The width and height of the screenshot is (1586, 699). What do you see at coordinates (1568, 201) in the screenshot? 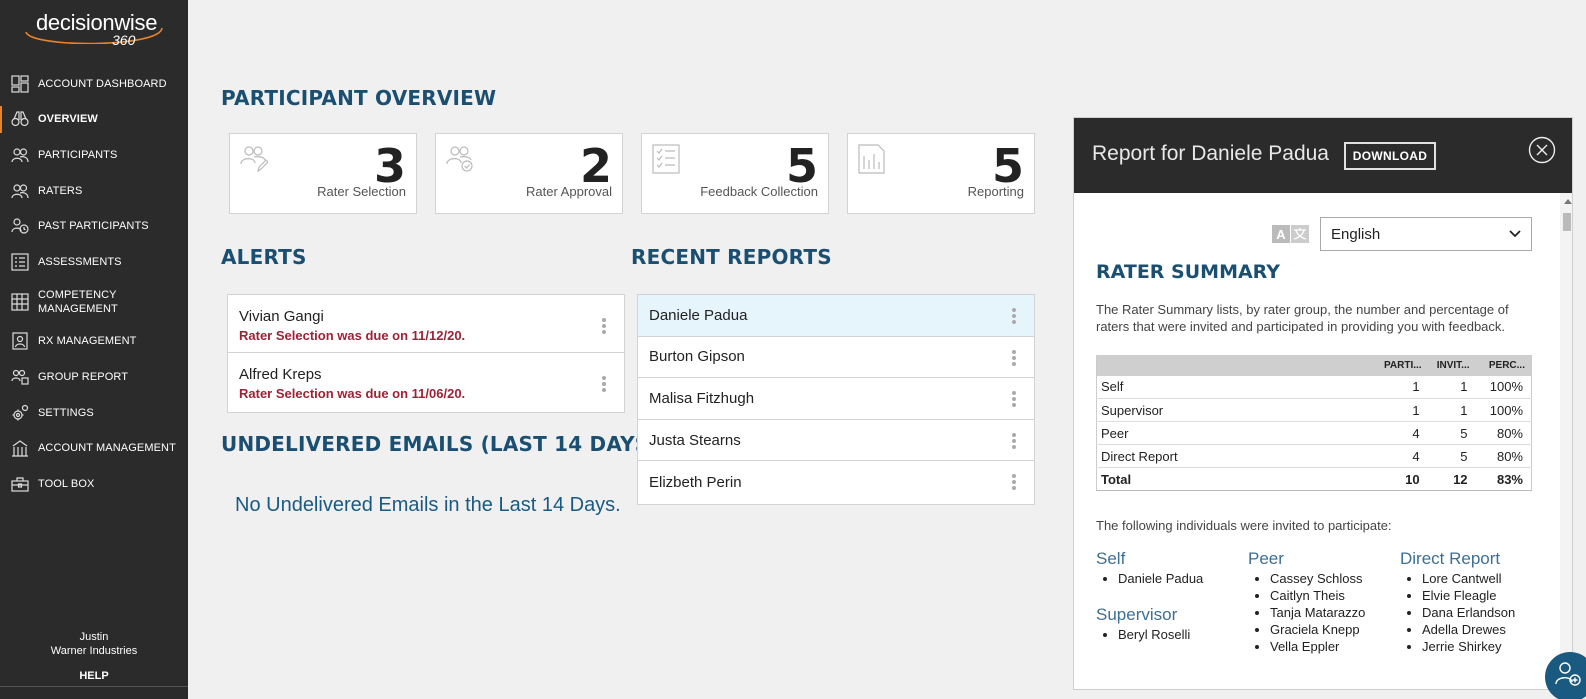
I see `scroll-up-icon` at bounding box center [1568, 201].